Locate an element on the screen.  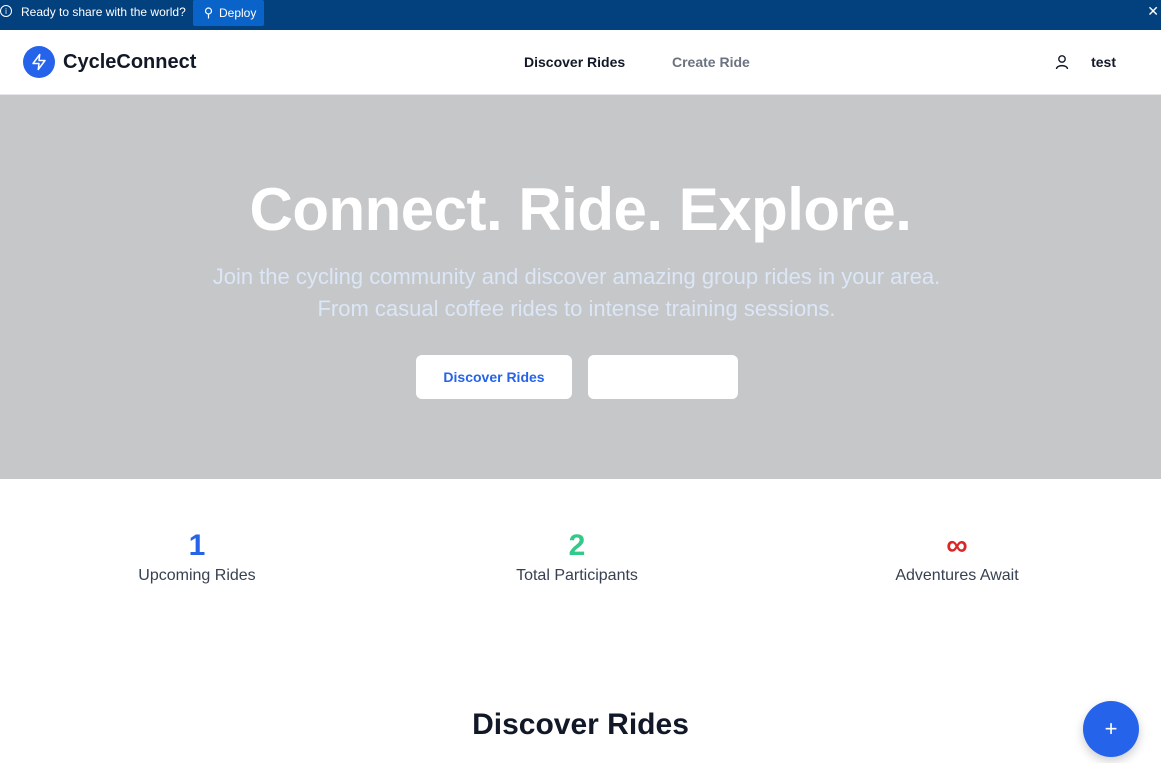
stat-label: Upcoming Rides is located at coordinates (197, 575).